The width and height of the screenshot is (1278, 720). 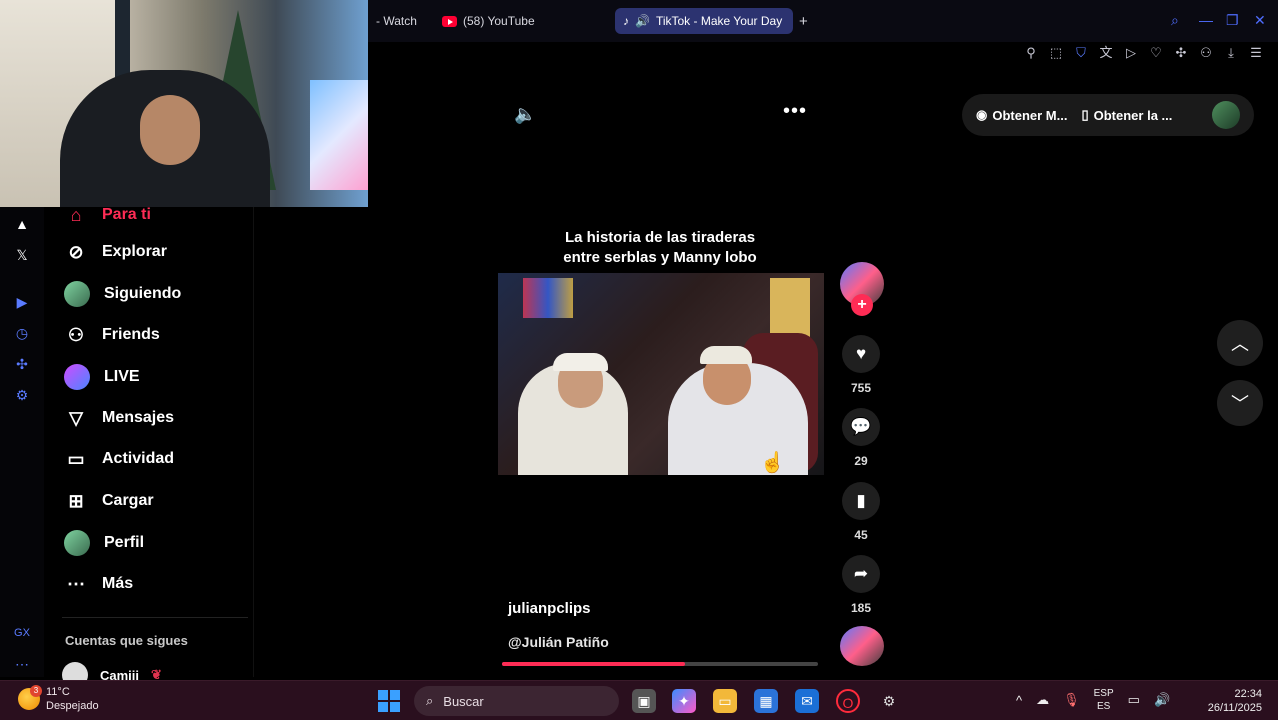 I want to click on steam-icon: ⚙, so click(x=889, y=701).